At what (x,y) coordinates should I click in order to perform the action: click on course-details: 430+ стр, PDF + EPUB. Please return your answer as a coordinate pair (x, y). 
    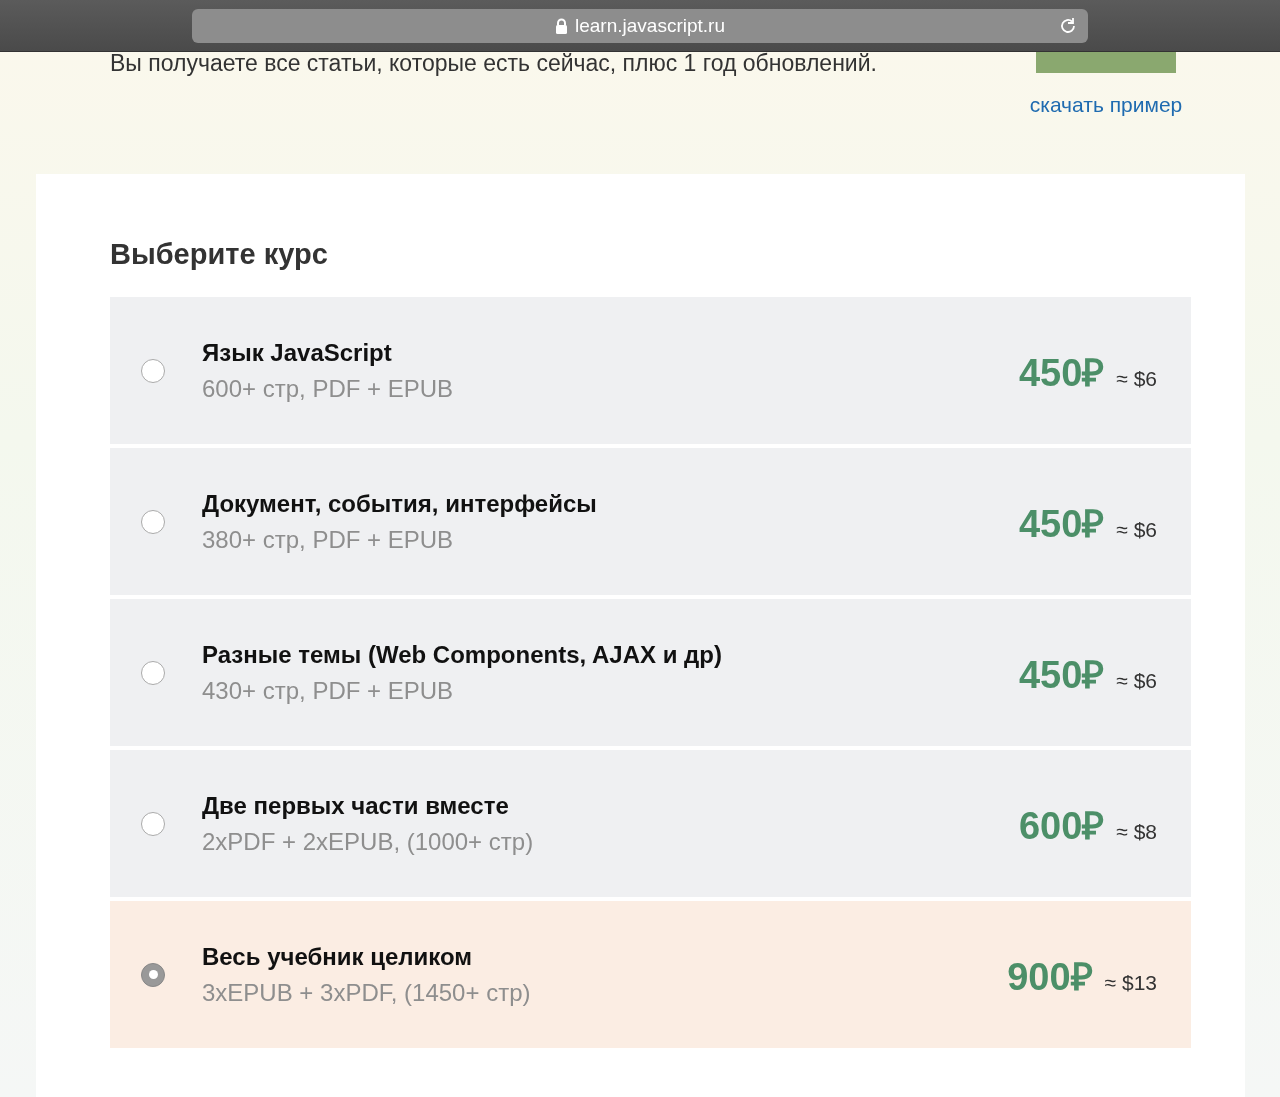
    Looking at the image, I should click on (328, 690).